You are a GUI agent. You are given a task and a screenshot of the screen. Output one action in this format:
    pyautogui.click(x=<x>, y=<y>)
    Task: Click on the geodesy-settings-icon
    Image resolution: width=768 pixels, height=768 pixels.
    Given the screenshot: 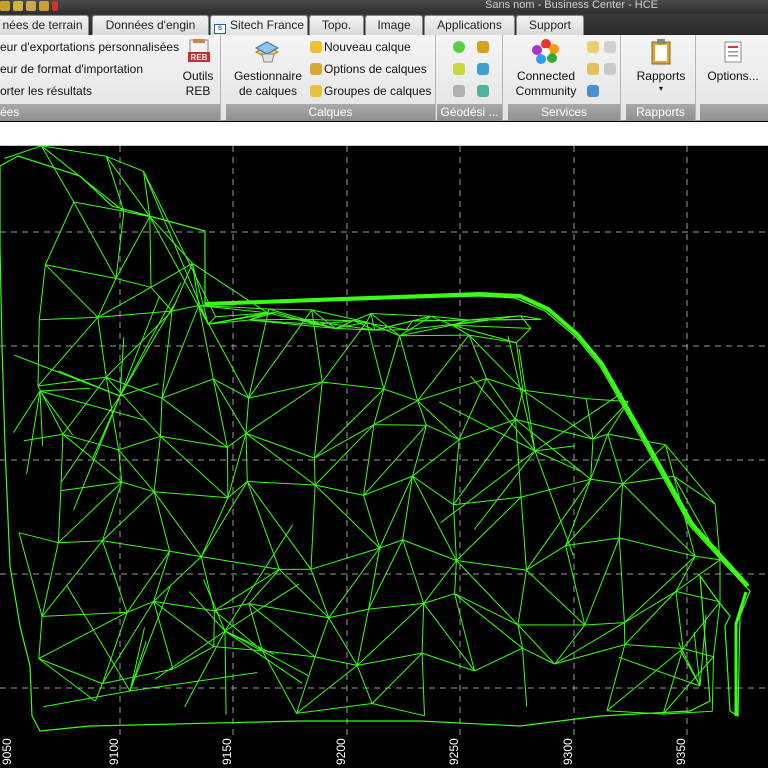 What is the action you would take?
    pyautogui.click(x=459, y=91)
    